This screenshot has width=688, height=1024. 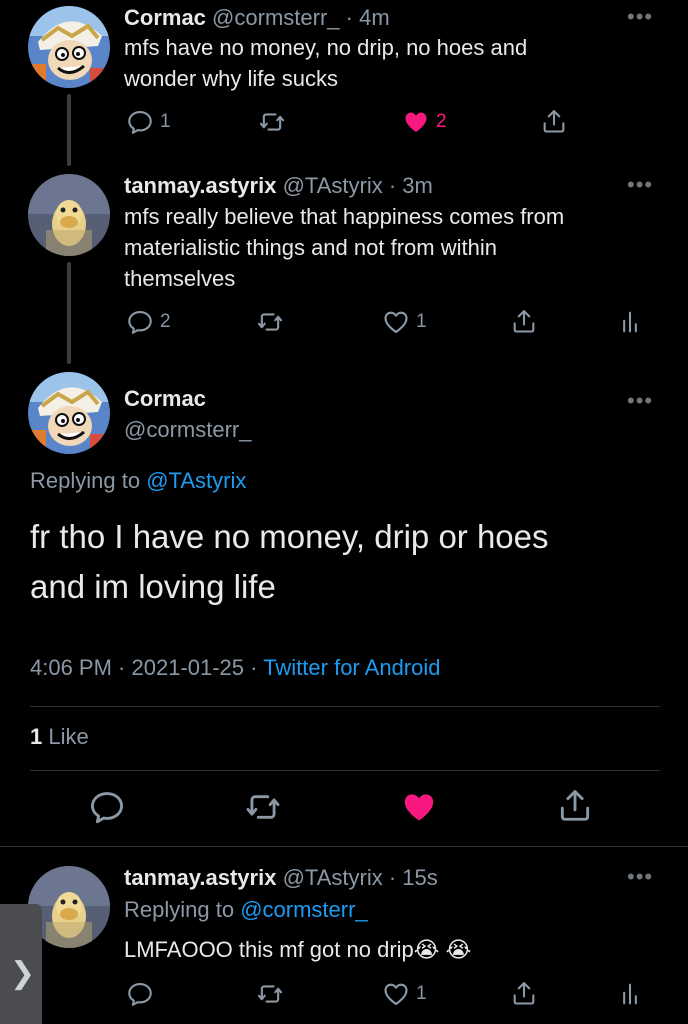 I want to click on chevron-right-icon: ❯, so click(x=23, y=973).